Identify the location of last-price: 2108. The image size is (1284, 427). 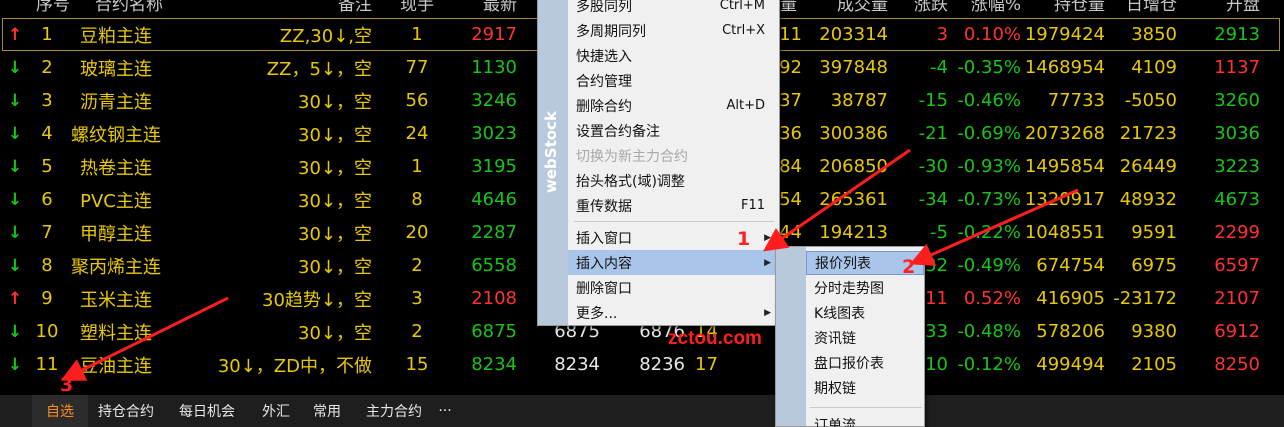
(494, 298).